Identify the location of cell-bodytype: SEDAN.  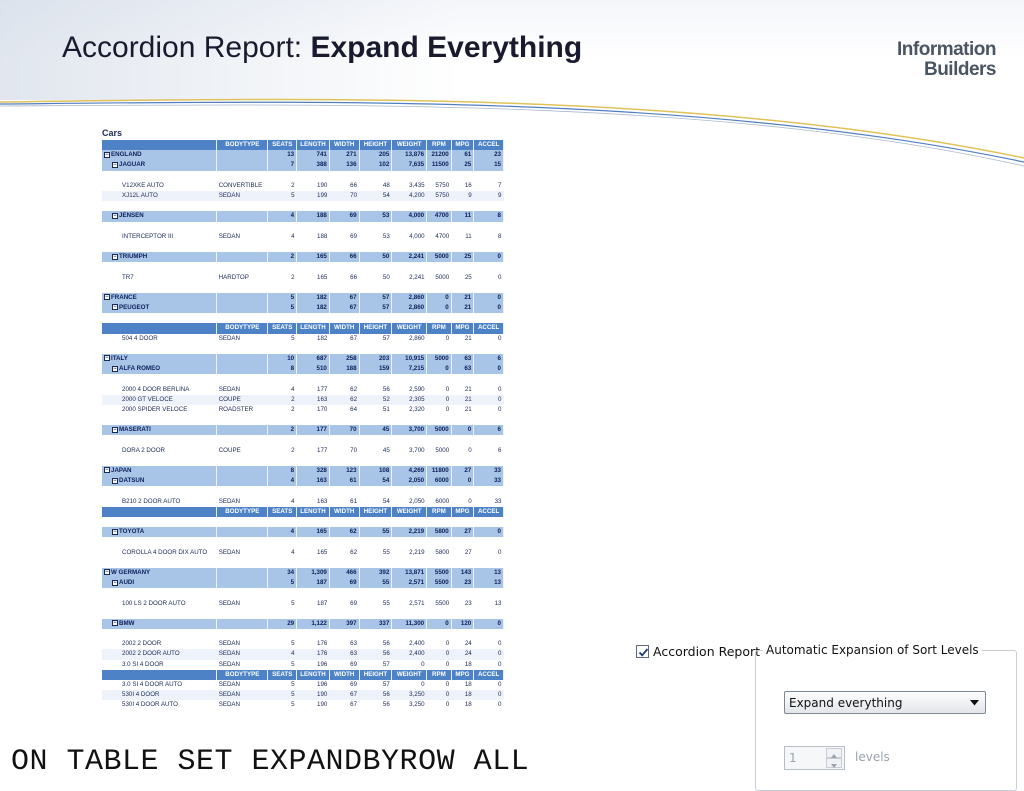
(229, 501).